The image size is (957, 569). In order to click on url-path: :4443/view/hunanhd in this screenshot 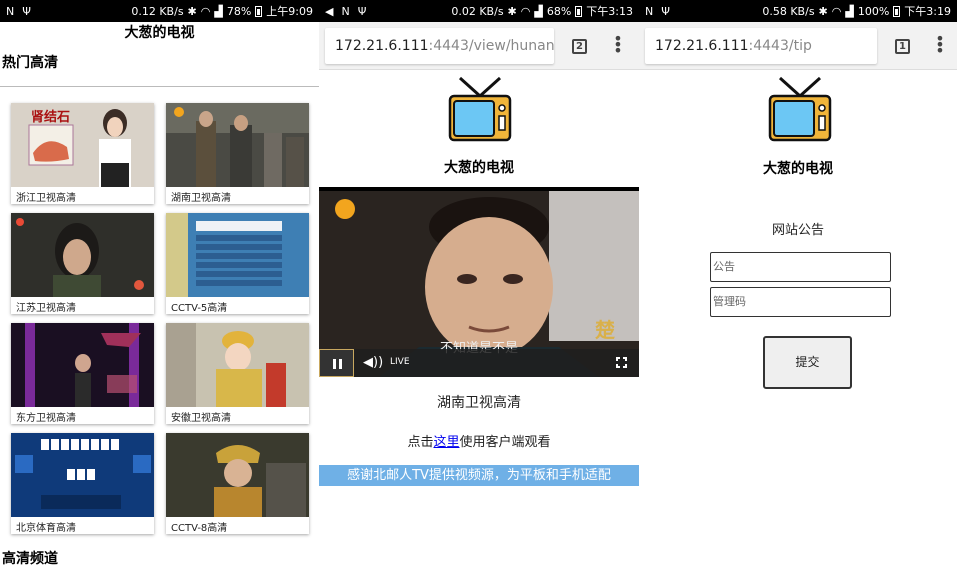, I will do `click(491, 46)`.